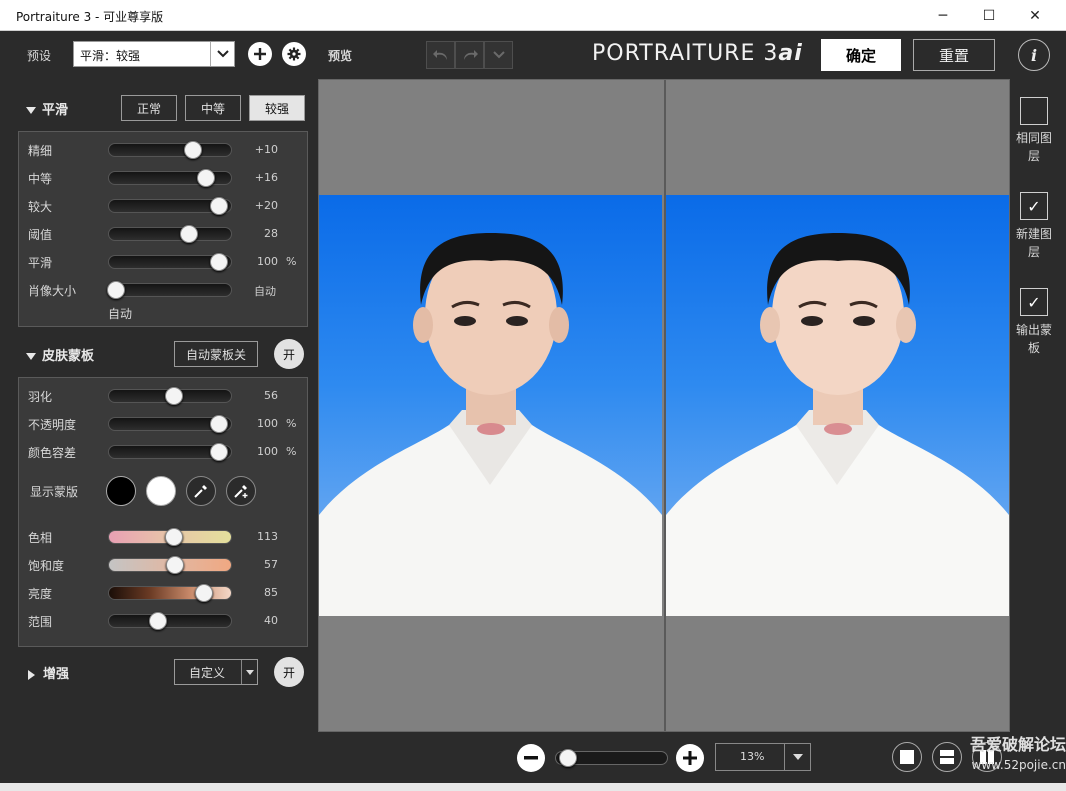 This screenshot has width=1066, height=791. I want to click on preset-label: 预设, so click(39, 56).